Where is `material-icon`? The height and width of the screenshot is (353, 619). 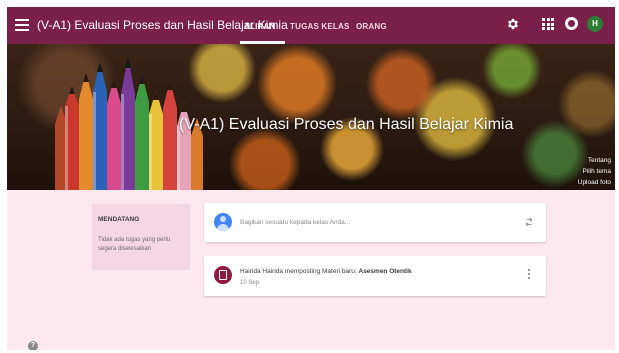
material-icon is located at coordinates (223, 275).